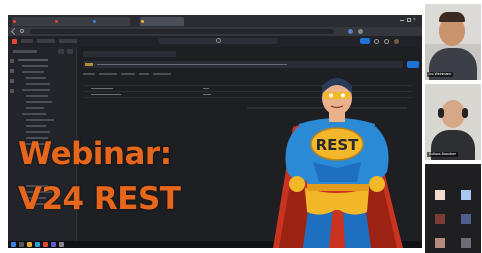  What do you see at coordinates (443, 154) in the screenshot?
I see `participant-name: Kotlaus Brandner` at bounding box center [443, 154].